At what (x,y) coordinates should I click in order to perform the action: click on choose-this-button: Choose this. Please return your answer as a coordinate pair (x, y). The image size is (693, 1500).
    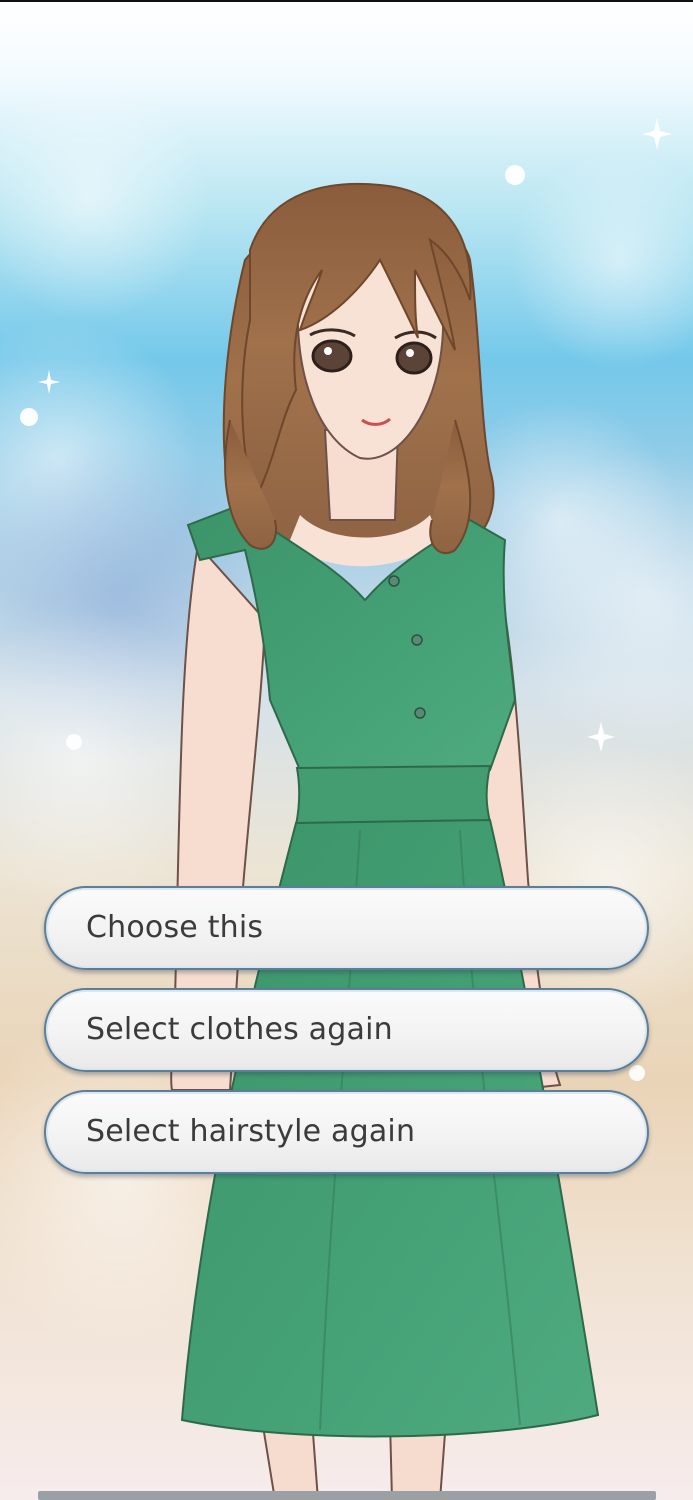
    Looking at the image, I should click on (346, 928).